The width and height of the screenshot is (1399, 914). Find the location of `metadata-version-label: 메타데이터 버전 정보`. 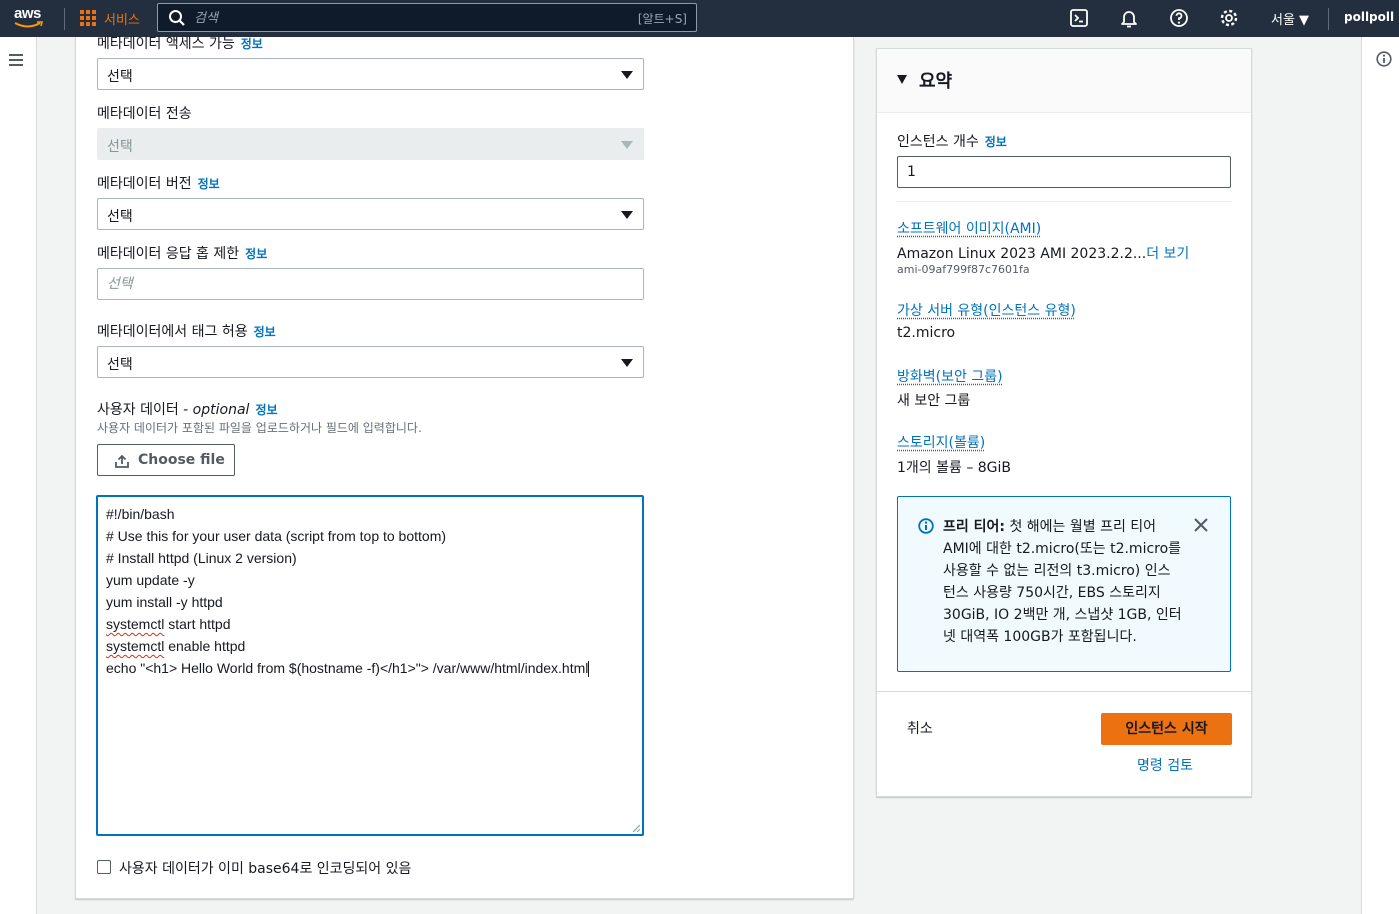

metadata-version-label: 메타데이터 버전 정보 is located at coordinates (158, 184).